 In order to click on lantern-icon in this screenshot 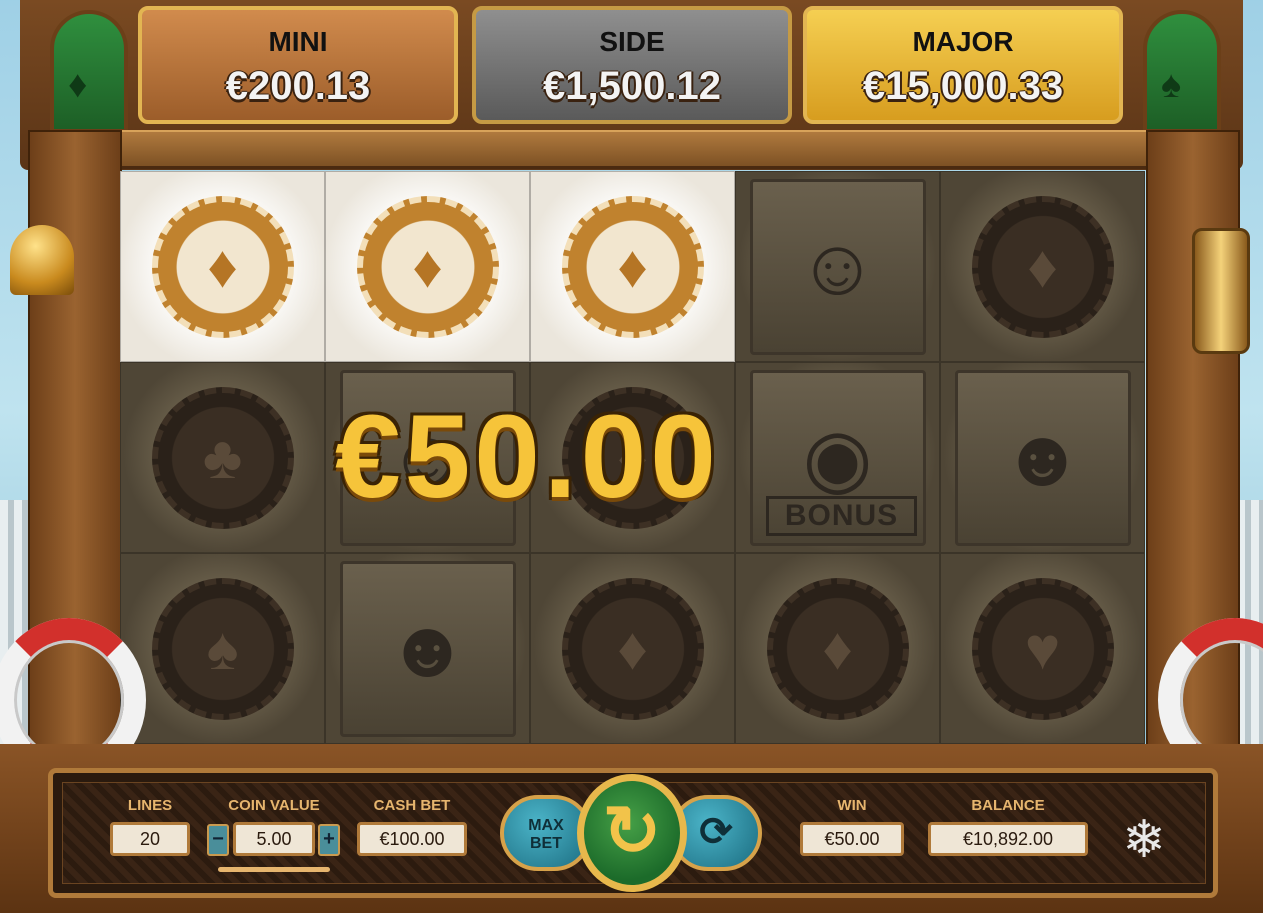, I will do `click(1221, 291)`.